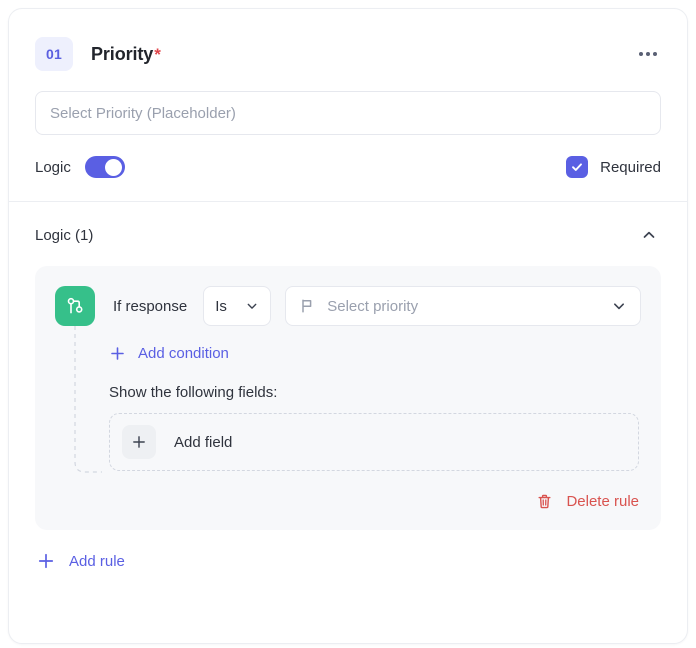  What do you see at coordinates (307, 306) in the screenshot?
I see `flag-icon` at bounding box center [307, 306].